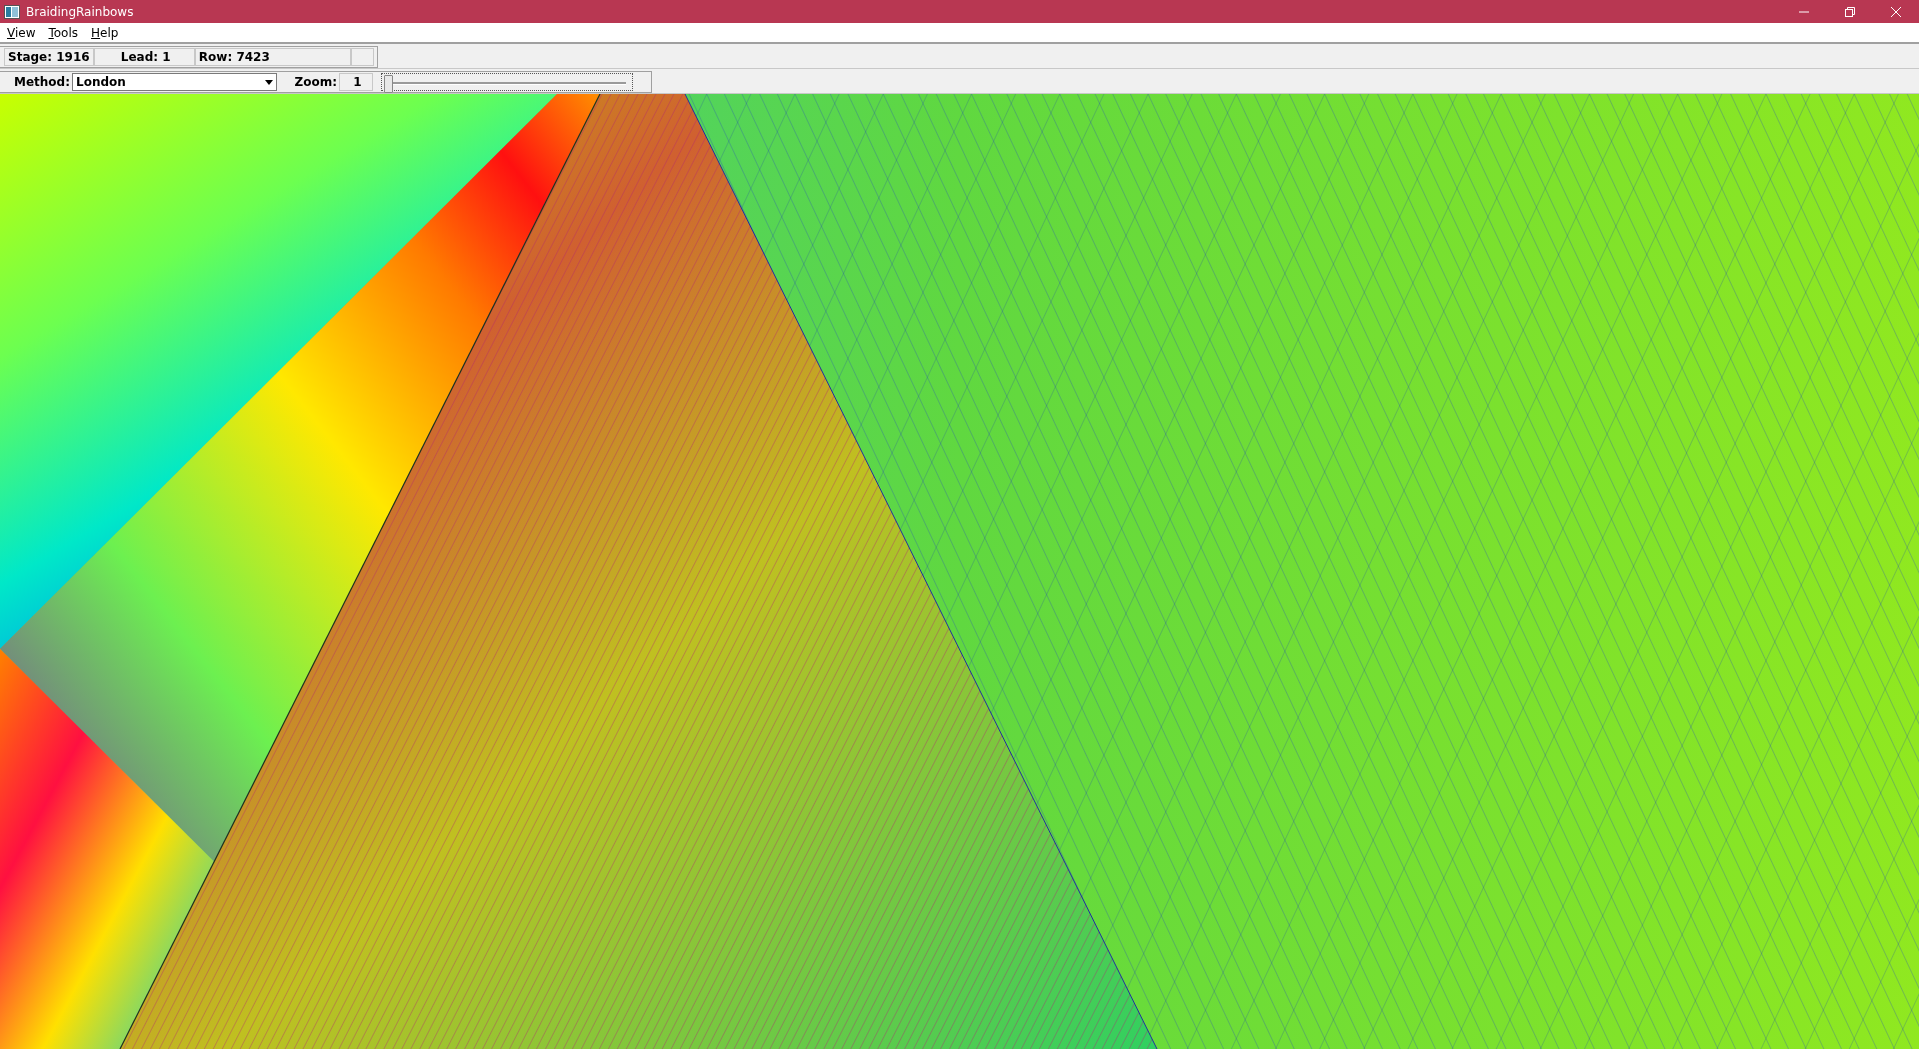  Describe the element at coordinates (269, 82) in the screenshot. I see `caret-icon` at that location.